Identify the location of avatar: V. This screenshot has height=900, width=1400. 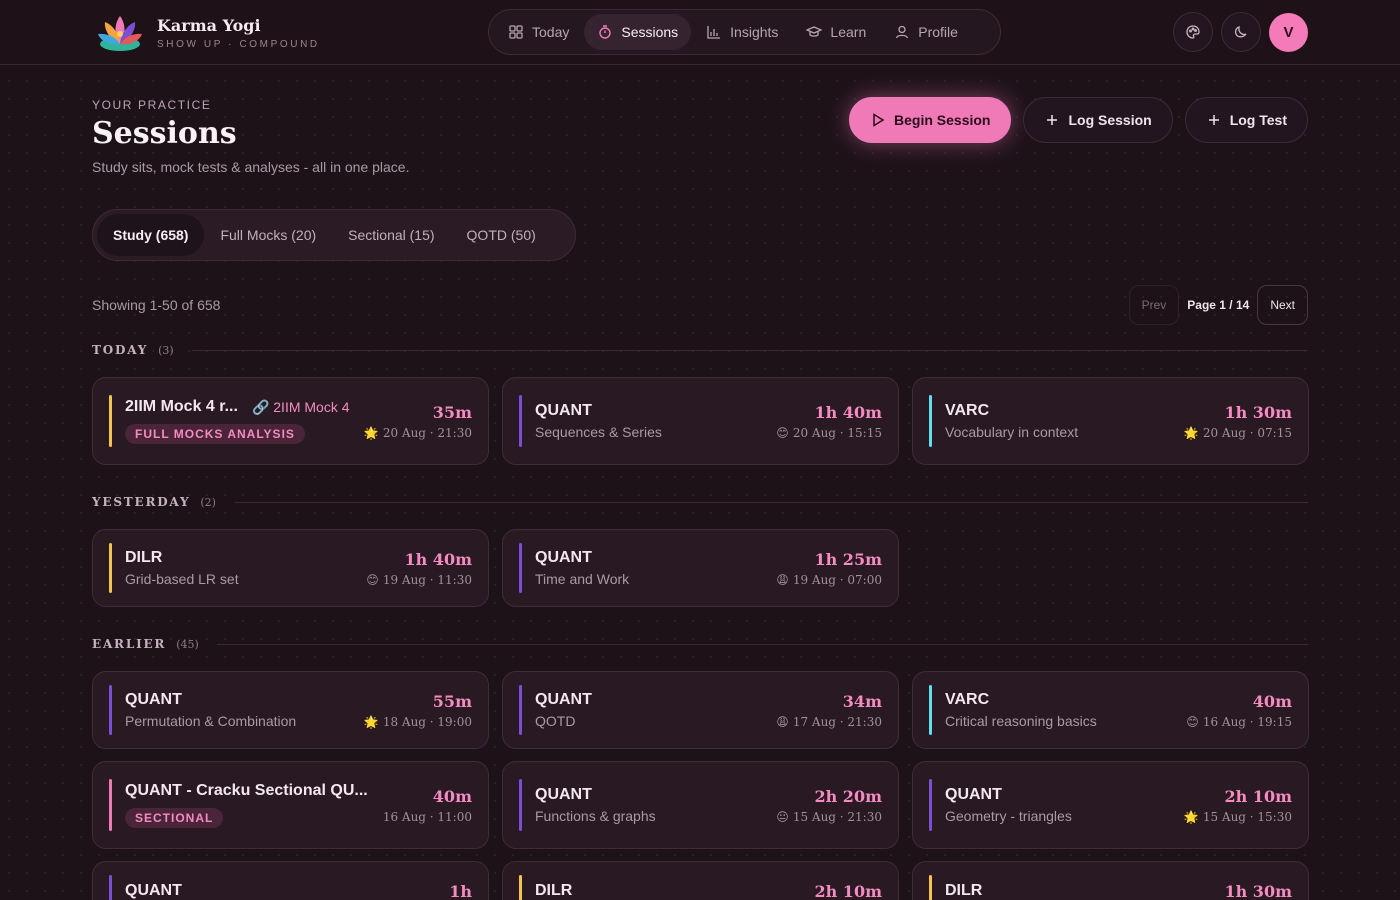
(1288, 32).